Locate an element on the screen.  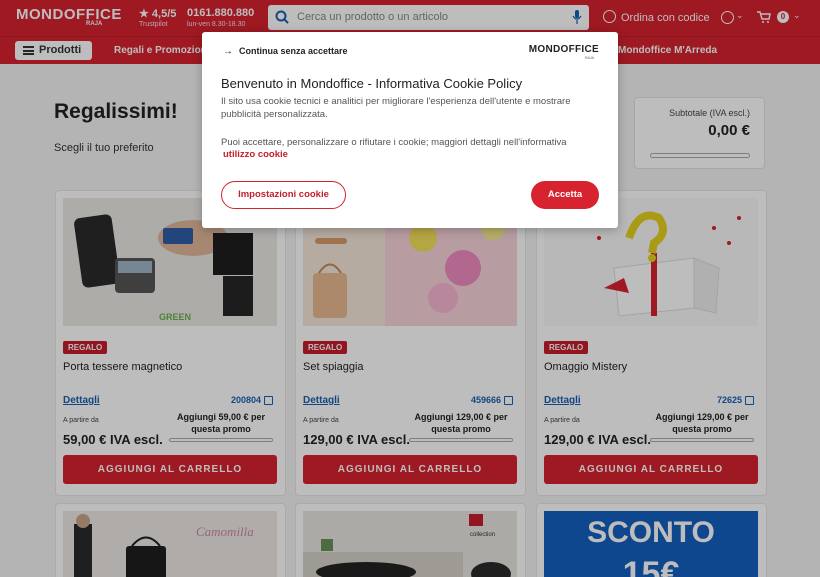
accept-cookies-button: Accetta is located at coordinates (565, 195).